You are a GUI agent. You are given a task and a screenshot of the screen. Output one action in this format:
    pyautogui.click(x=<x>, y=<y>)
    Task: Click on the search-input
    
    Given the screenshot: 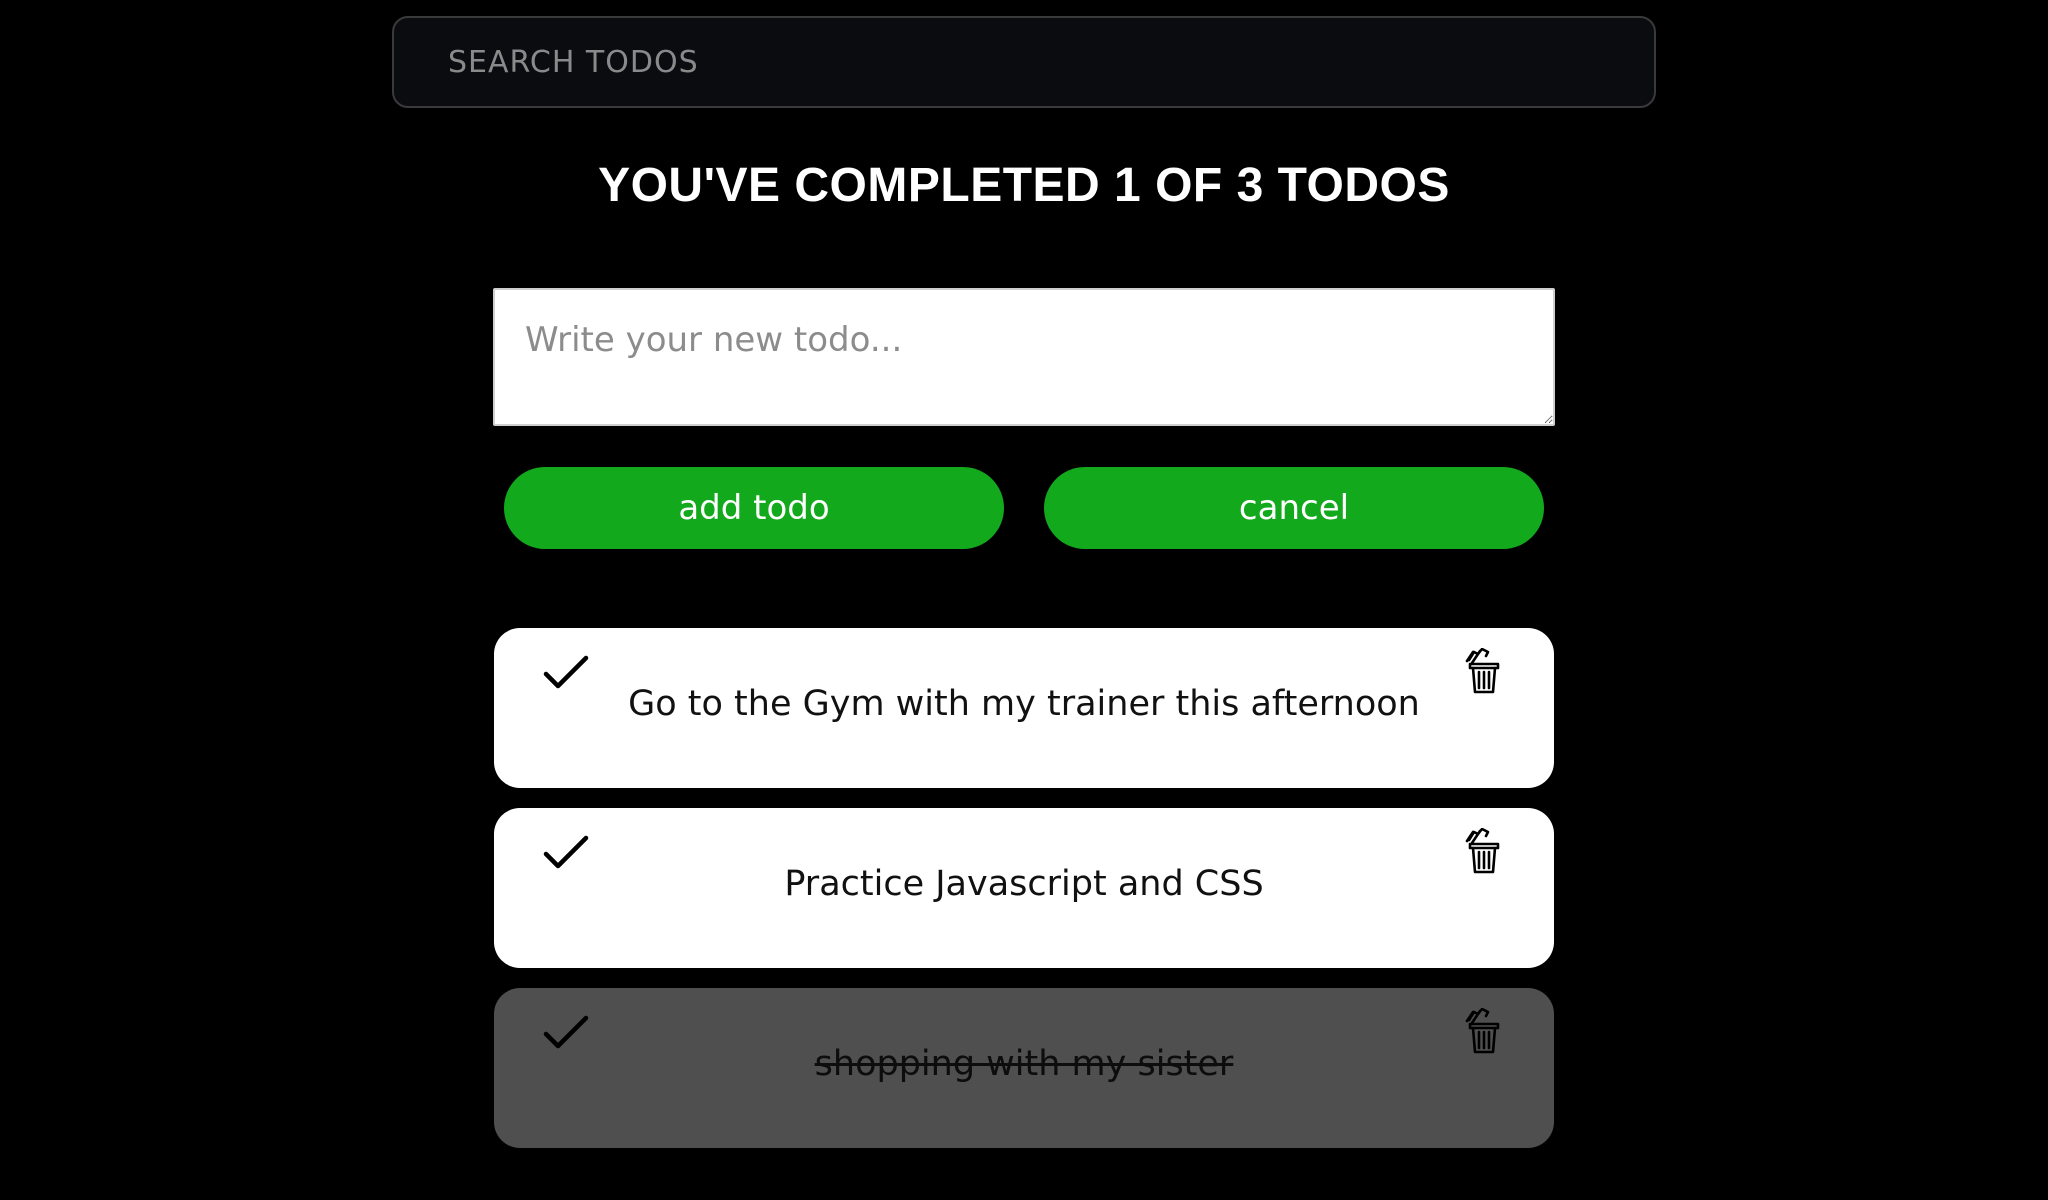 What is the action you would take?
    pyautogui.click(x=1024, y=62)
    